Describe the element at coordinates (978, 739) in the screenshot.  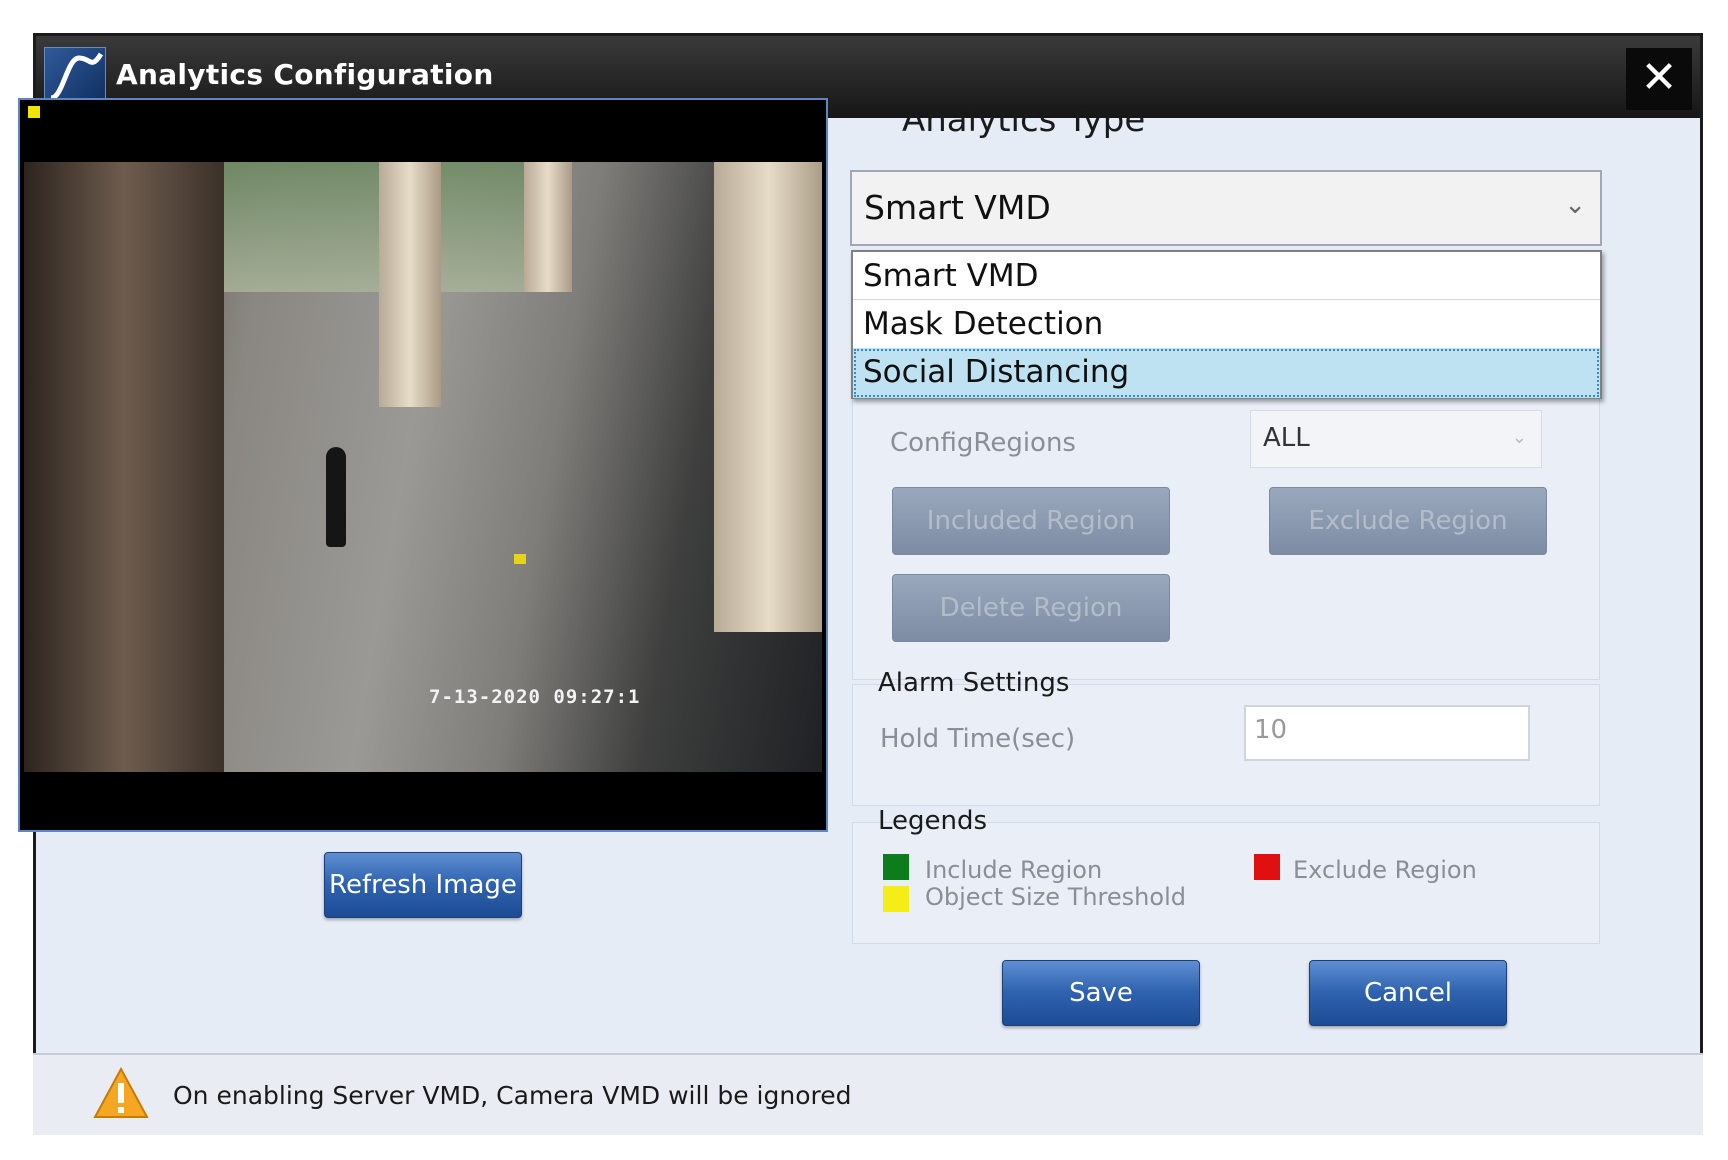
I see `hold-time-label: Hold Time(sec)` at that location.